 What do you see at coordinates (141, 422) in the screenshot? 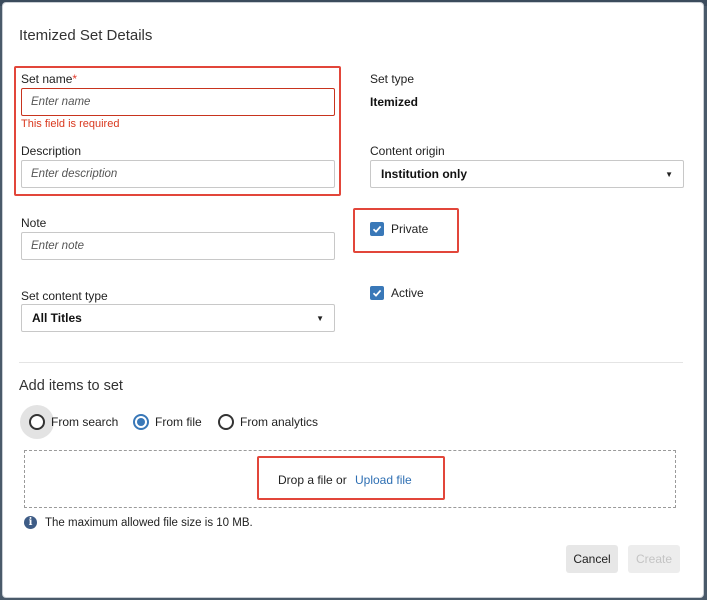
I see `radio-button-selected` at bounding box center [141, 422].